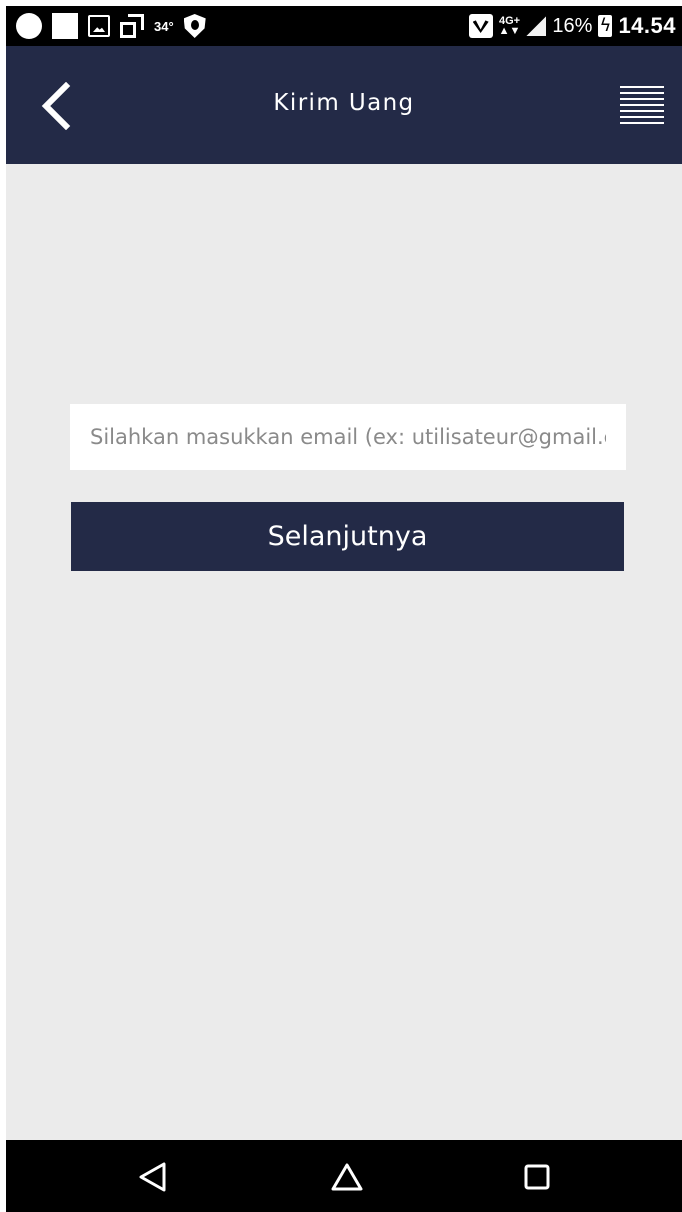 The height and width of the screenshot is (1212, 682). Describe the element at coordinates (647, 25) in the screenshot. I see `clock: 14.54` at that location.